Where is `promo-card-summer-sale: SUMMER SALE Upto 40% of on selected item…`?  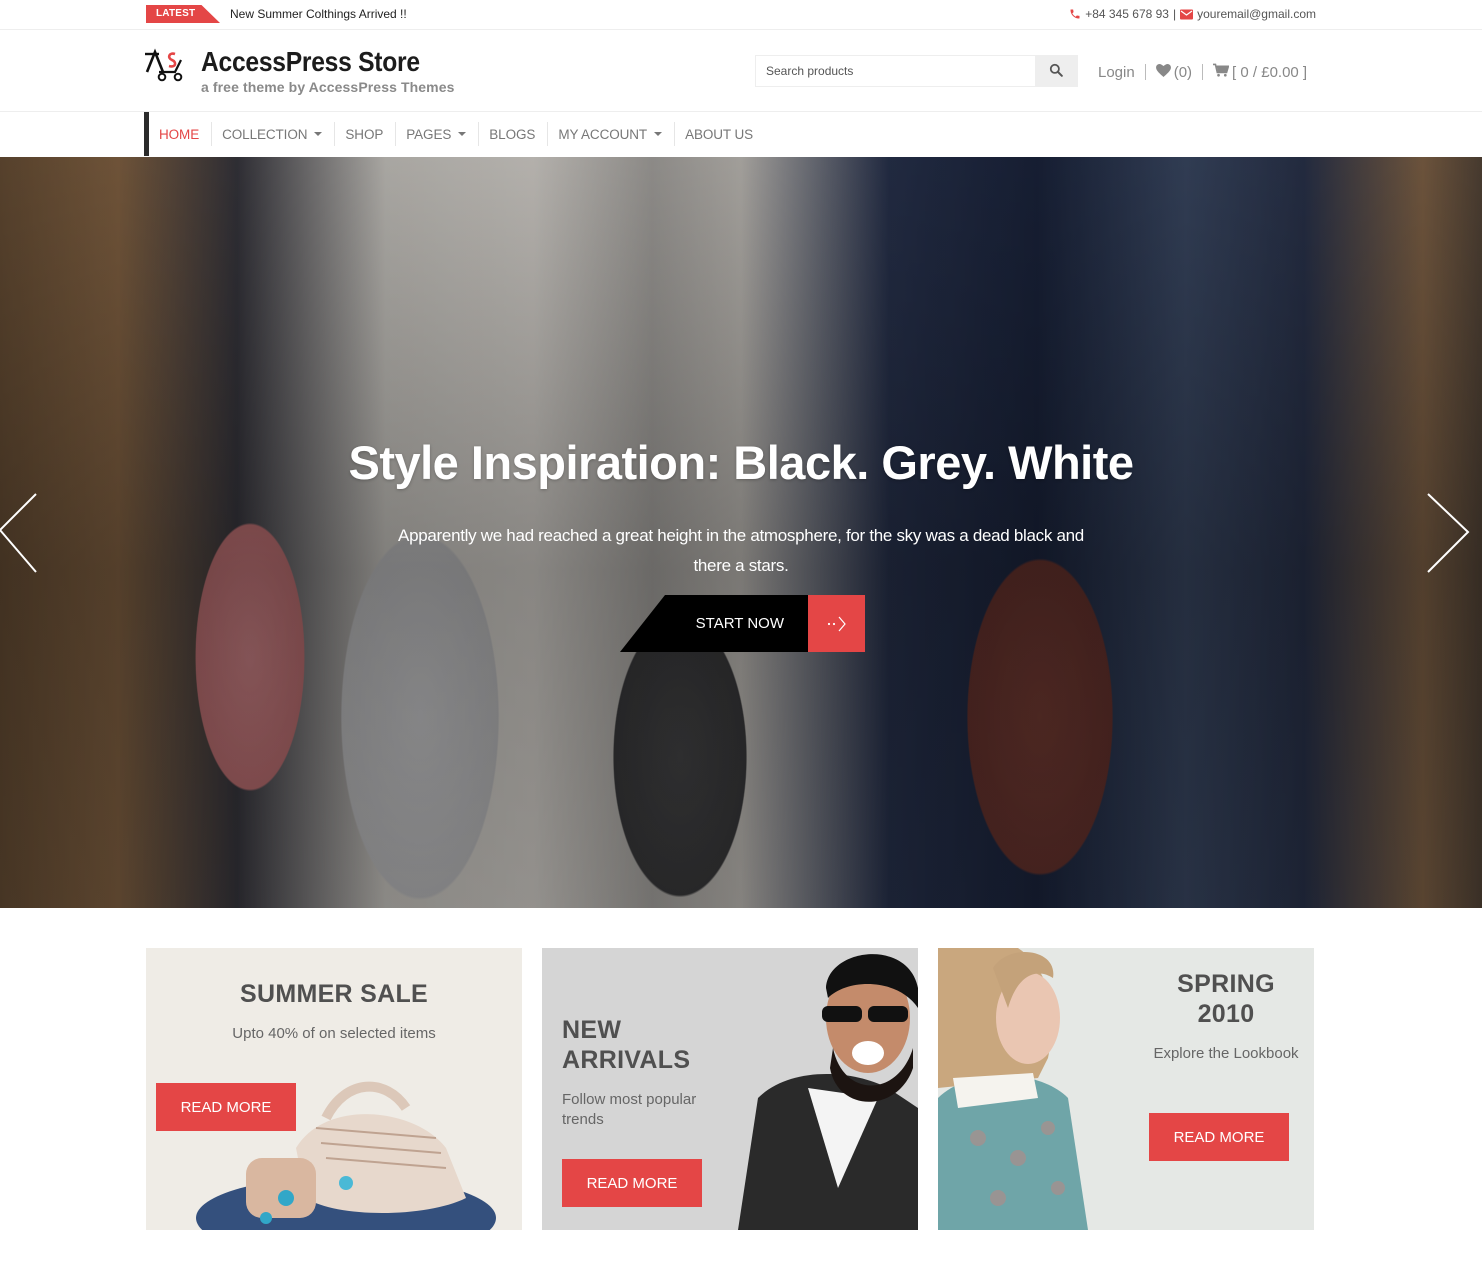
promo-card-summer-sale: SUMMER SALE Upto 40% of on selected item… is located at coordinates (334, 1089).